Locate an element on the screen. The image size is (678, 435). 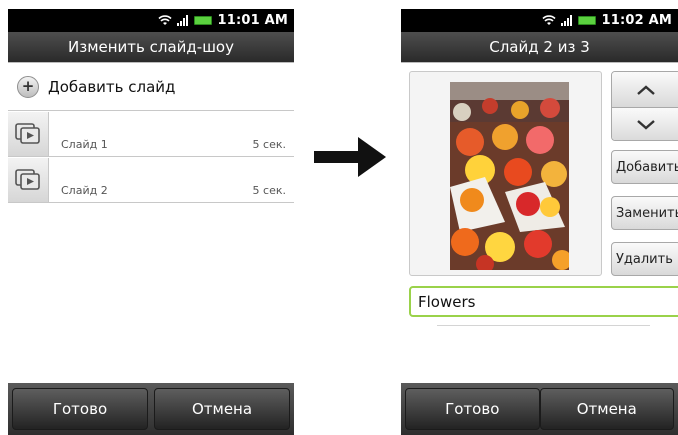
arrow-right-icon is located at coordinates (350, 157).